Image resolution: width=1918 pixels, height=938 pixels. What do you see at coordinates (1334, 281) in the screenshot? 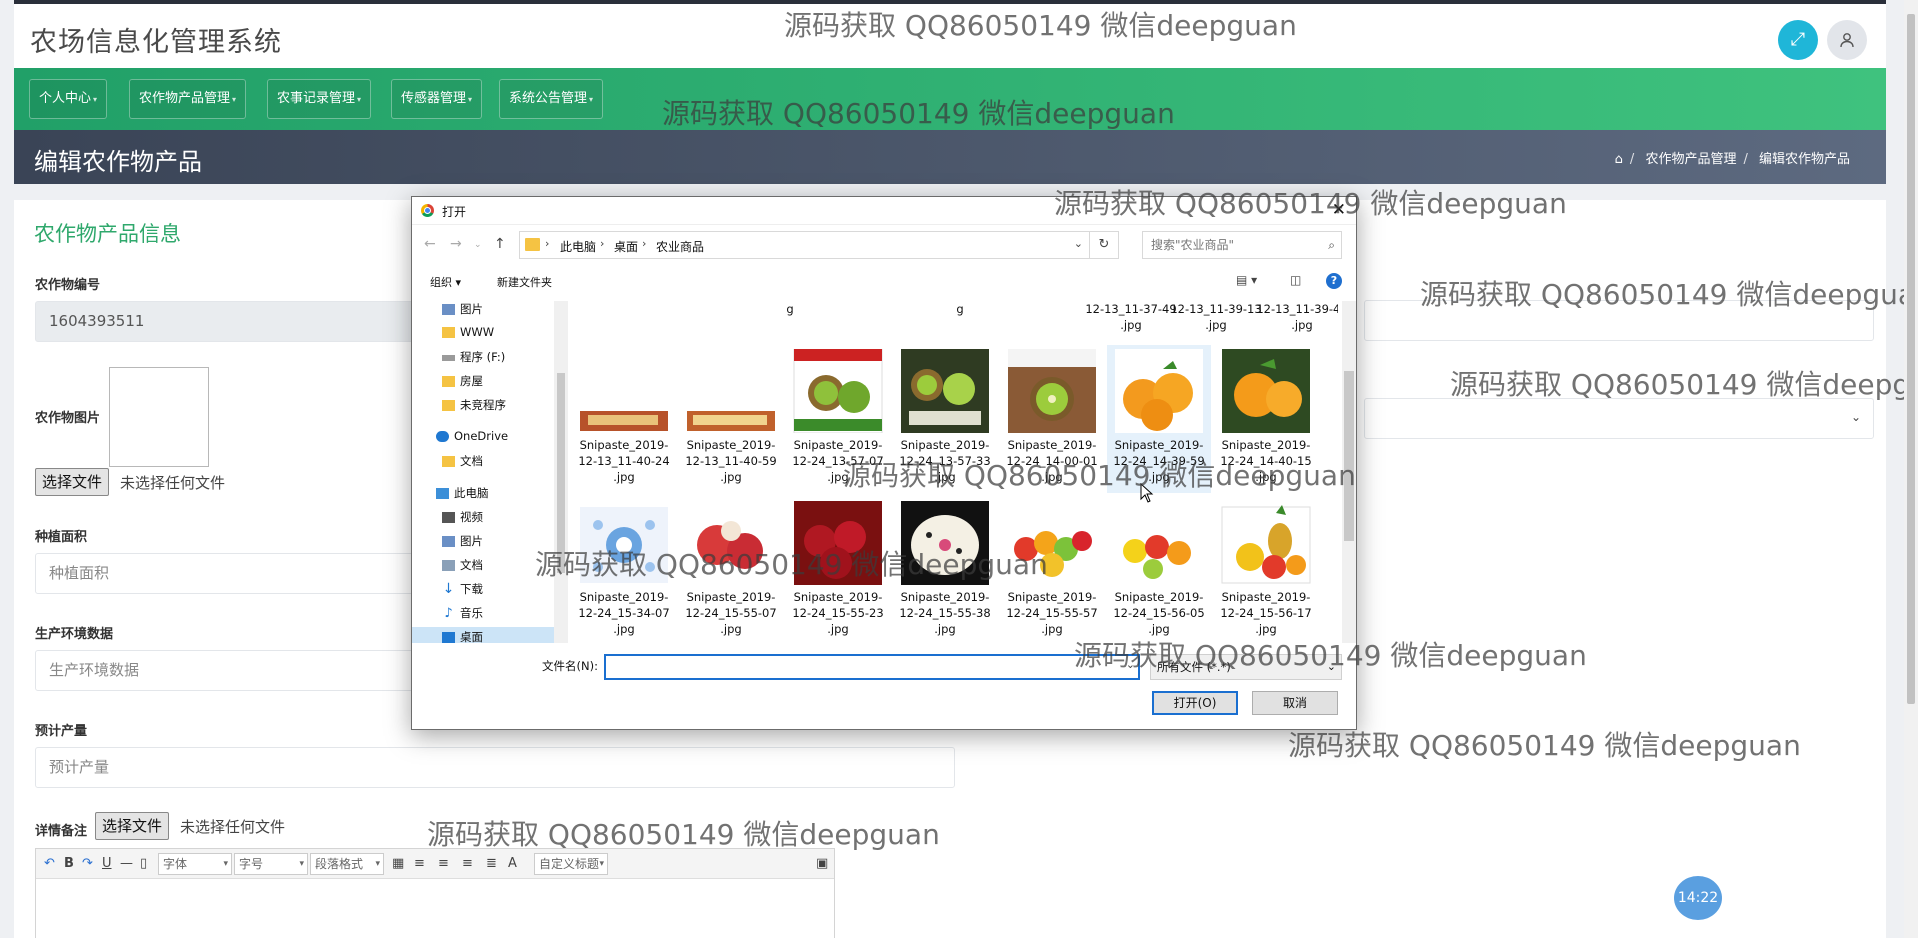
I see `help-icon: ?` at bounding box center [1334, 281].